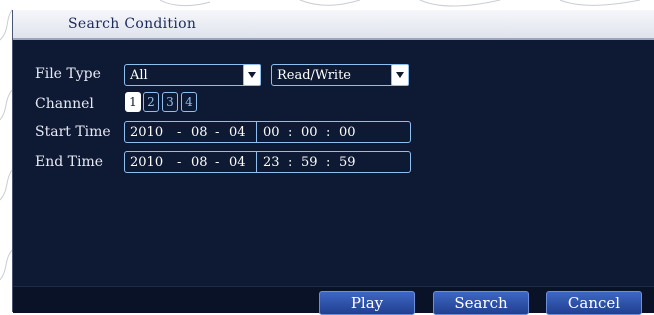 Image resolution: width=654 pixels, height=315 pixels. Describe the element at coordinates (367, 303) in the screenshot. I see `play-button: Play` at that location.